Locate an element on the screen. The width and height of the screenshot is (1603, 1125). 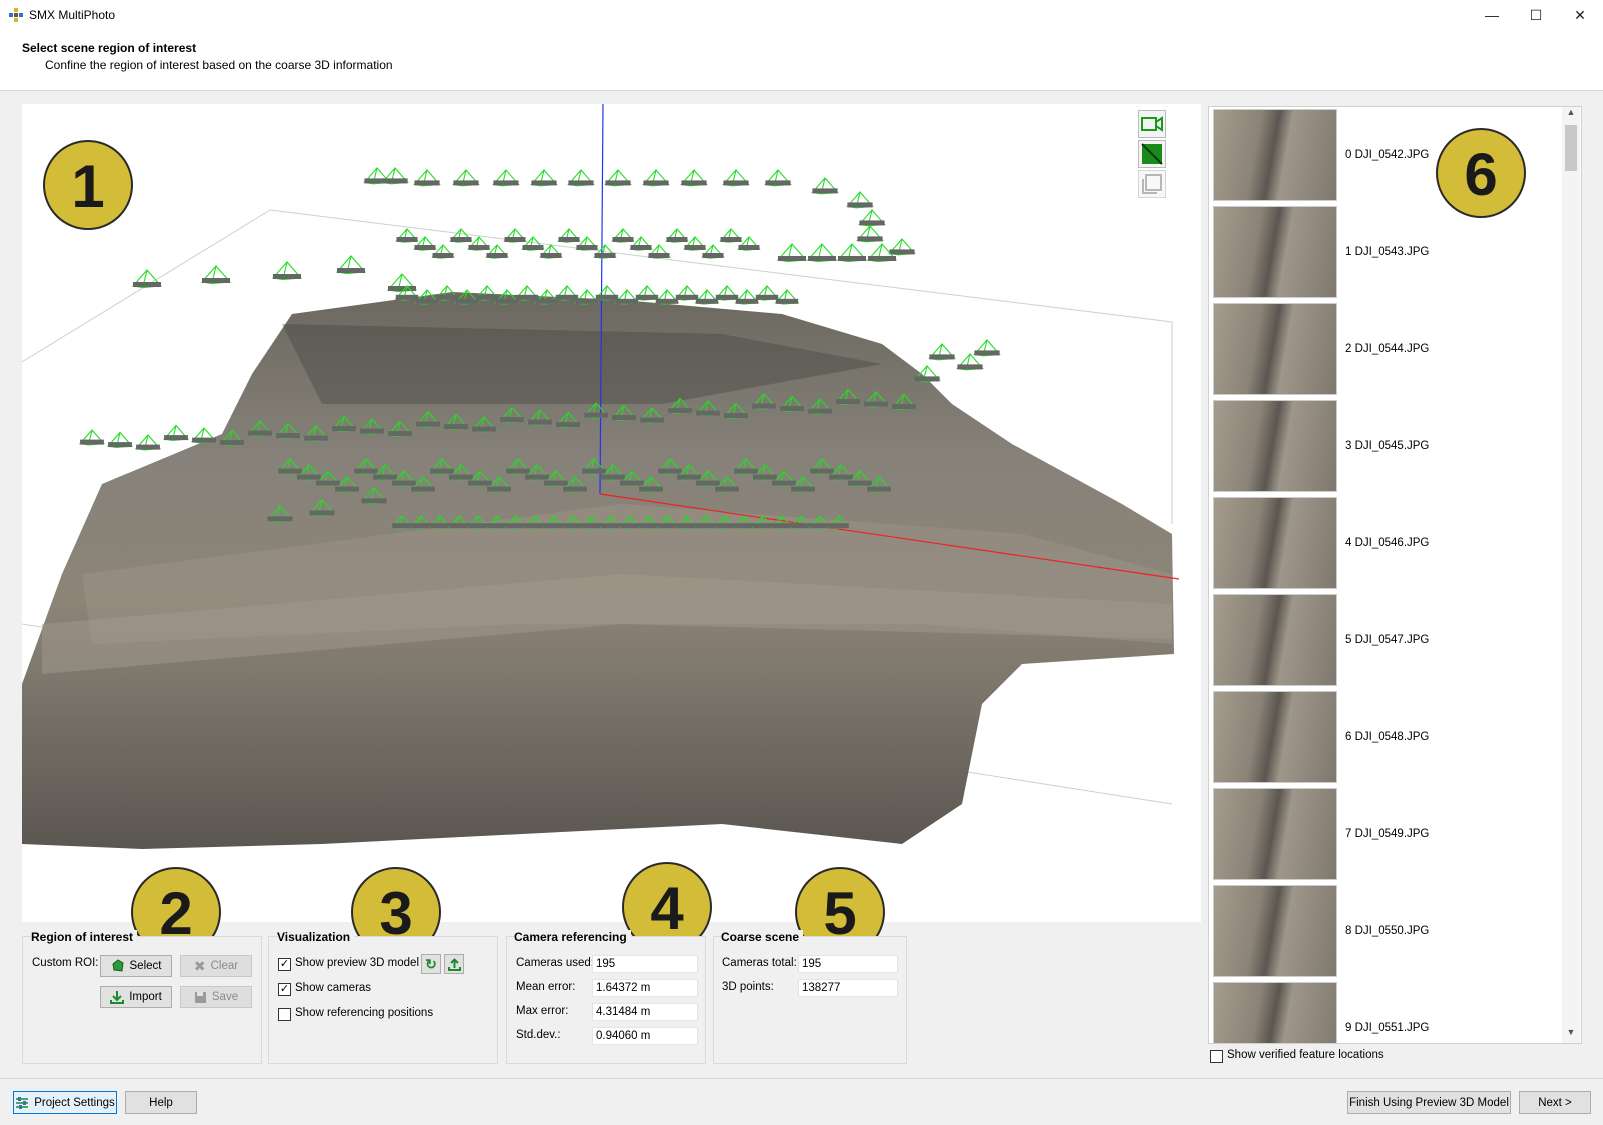
project-settings-label: Project Settings is located at coordinates (74, 1102).